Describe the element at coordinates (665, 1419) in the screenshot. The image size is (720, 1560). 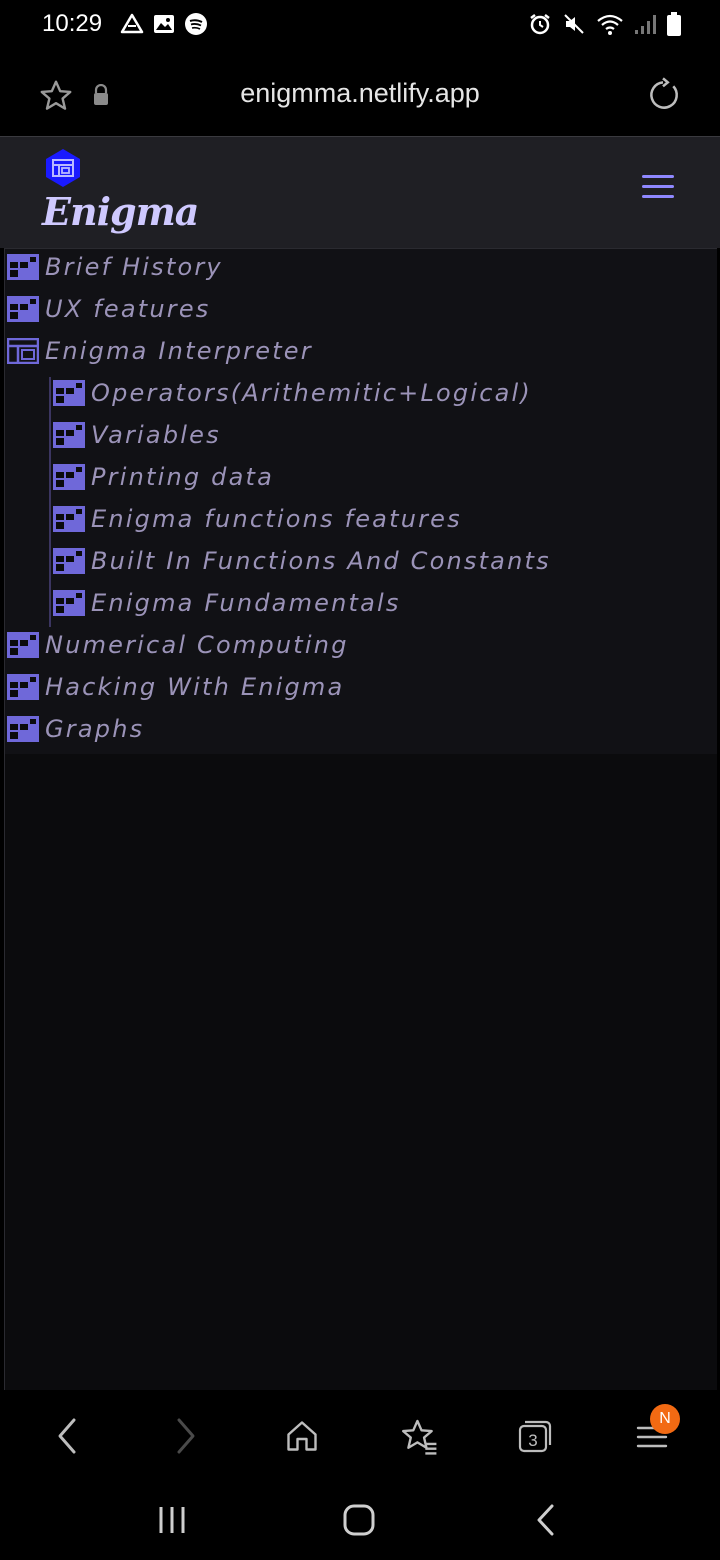
I see `menu-notification-badge: N` at that location.